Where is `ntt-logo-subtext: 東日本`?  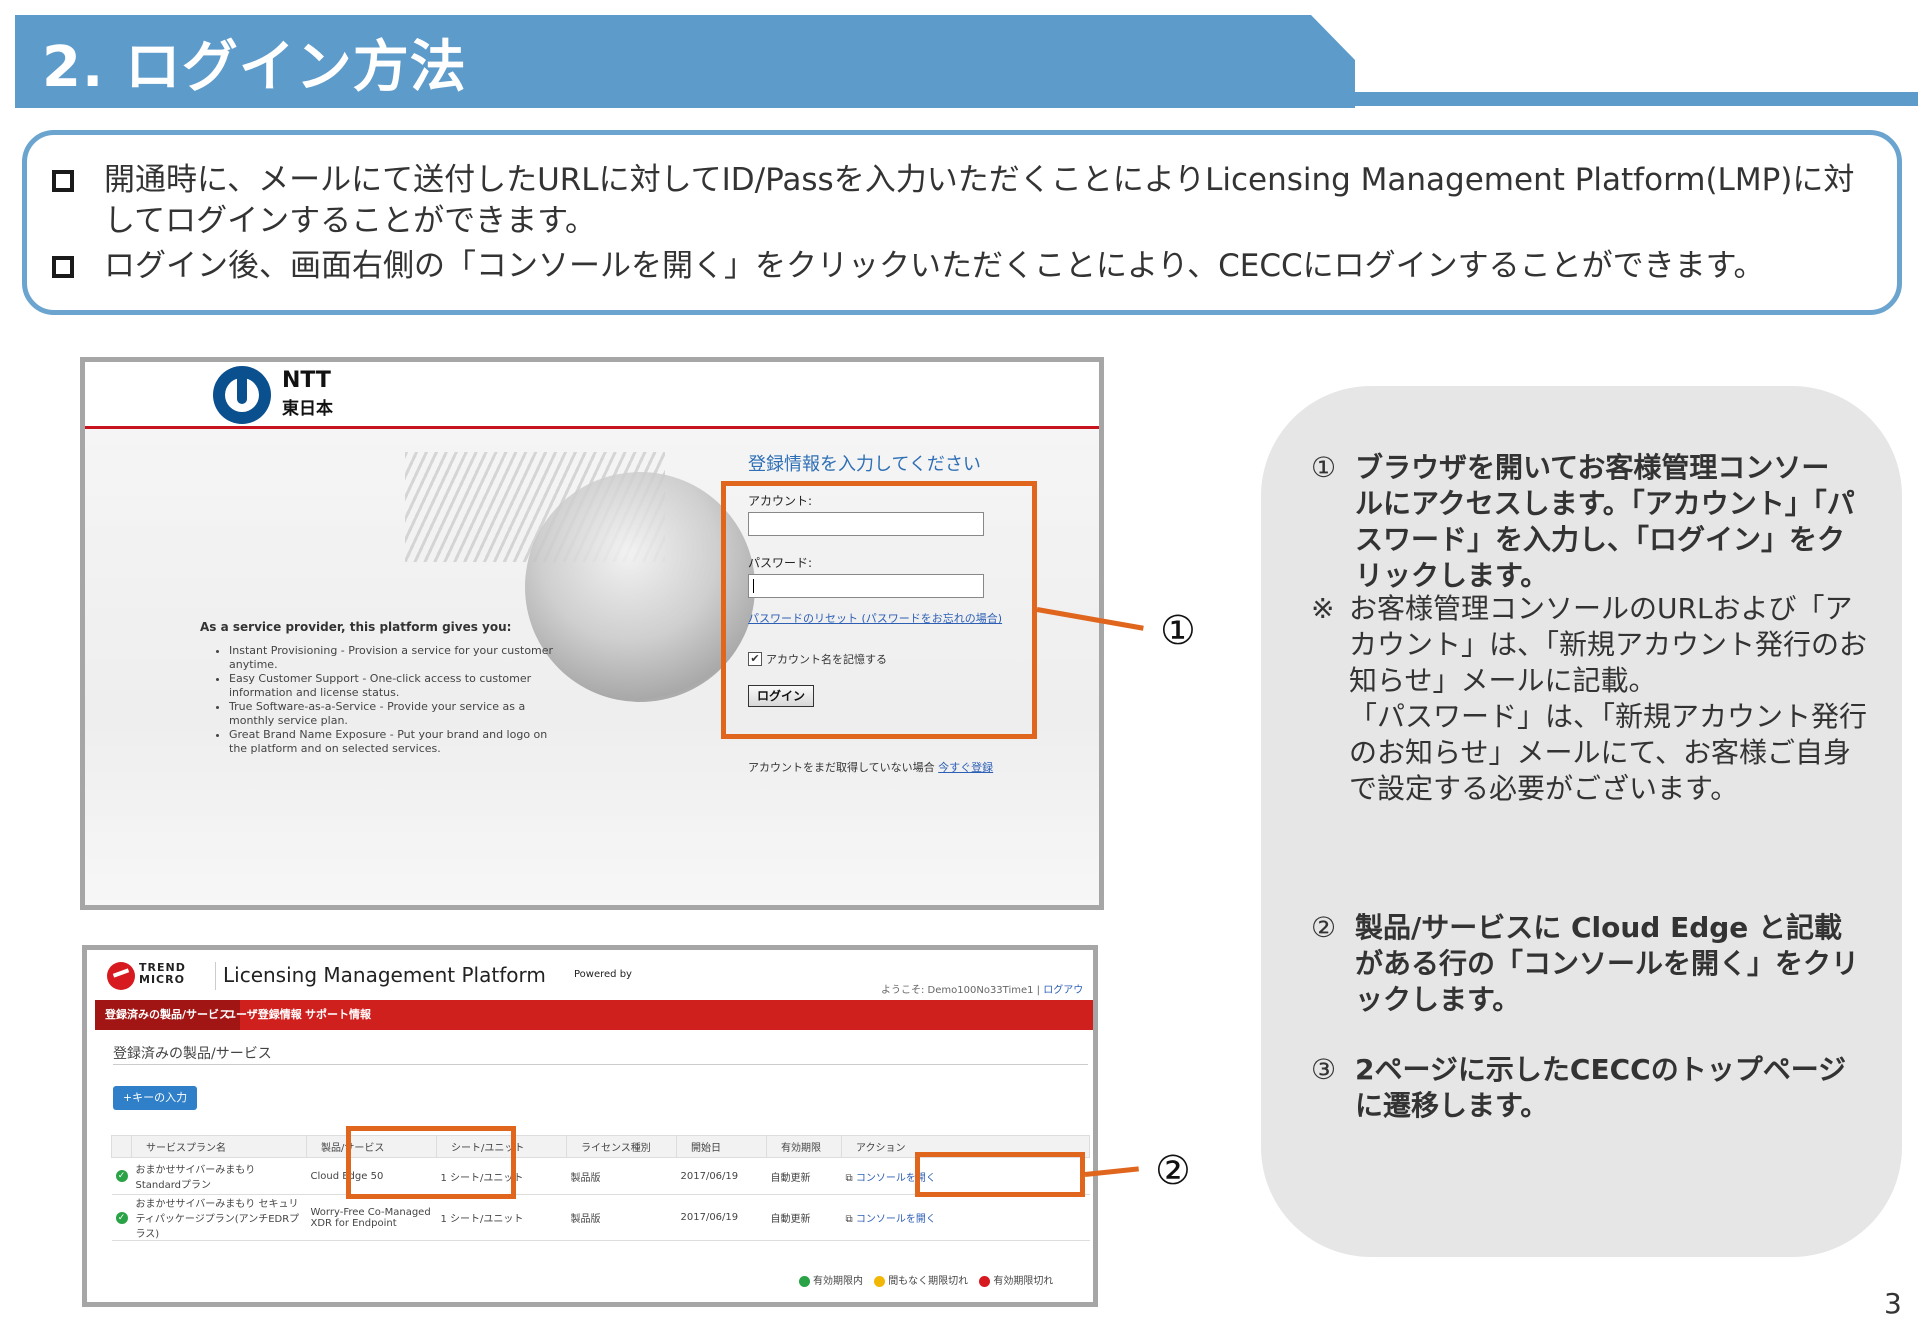 ntt-logo-subtext: 東日本 is located at coordinates (307, 409).